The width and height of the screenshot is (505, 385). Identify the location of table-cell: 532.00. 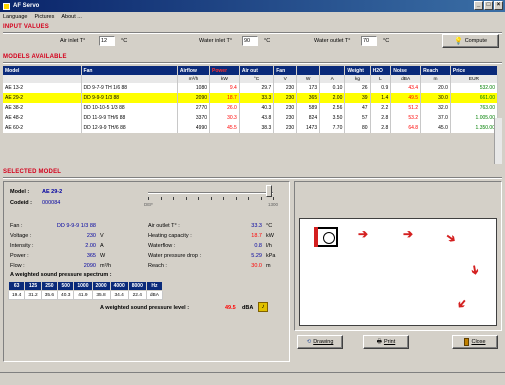
(474, 88).